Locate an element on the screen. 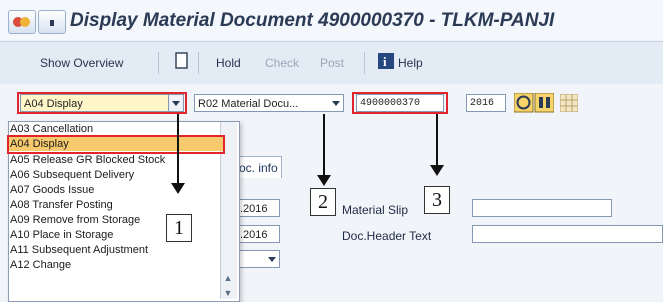 This screenshot has height=302, width=663. post-button: Post is located at coordinates (332, 63).